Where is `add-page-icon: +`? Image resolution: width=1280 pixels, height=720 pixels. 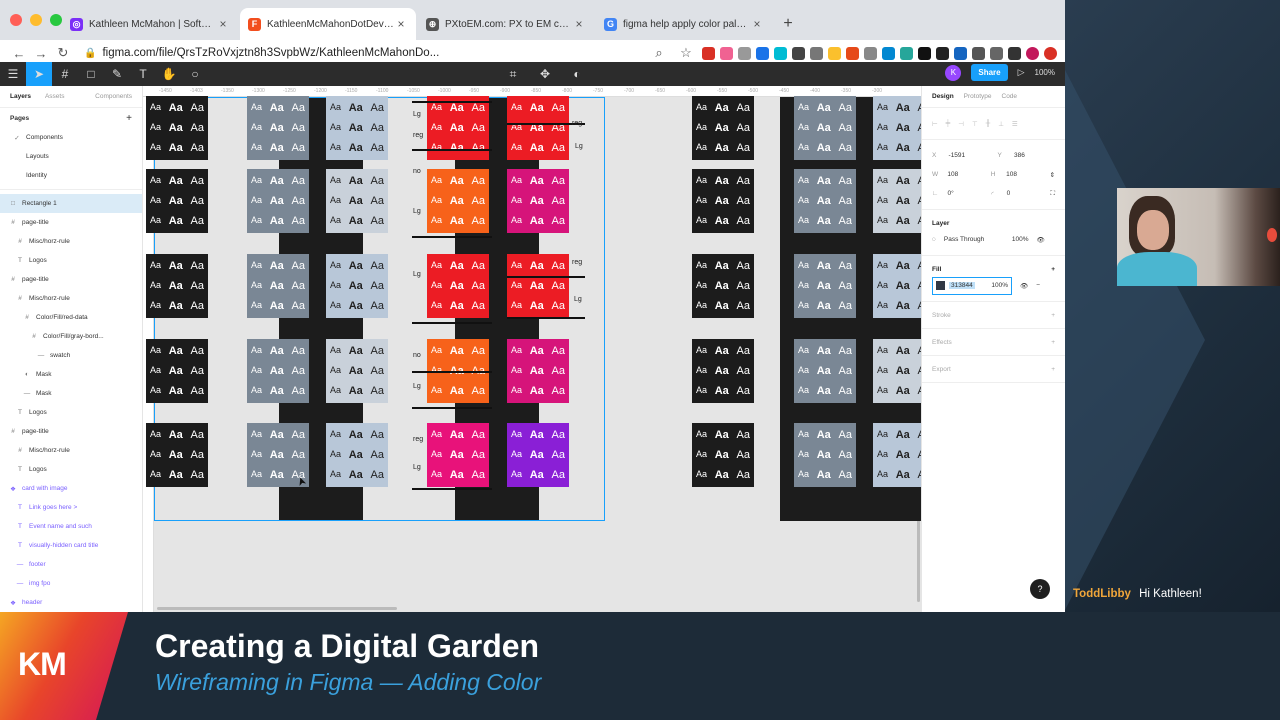
add-page-icon: + is located at coordinates (129, 118).